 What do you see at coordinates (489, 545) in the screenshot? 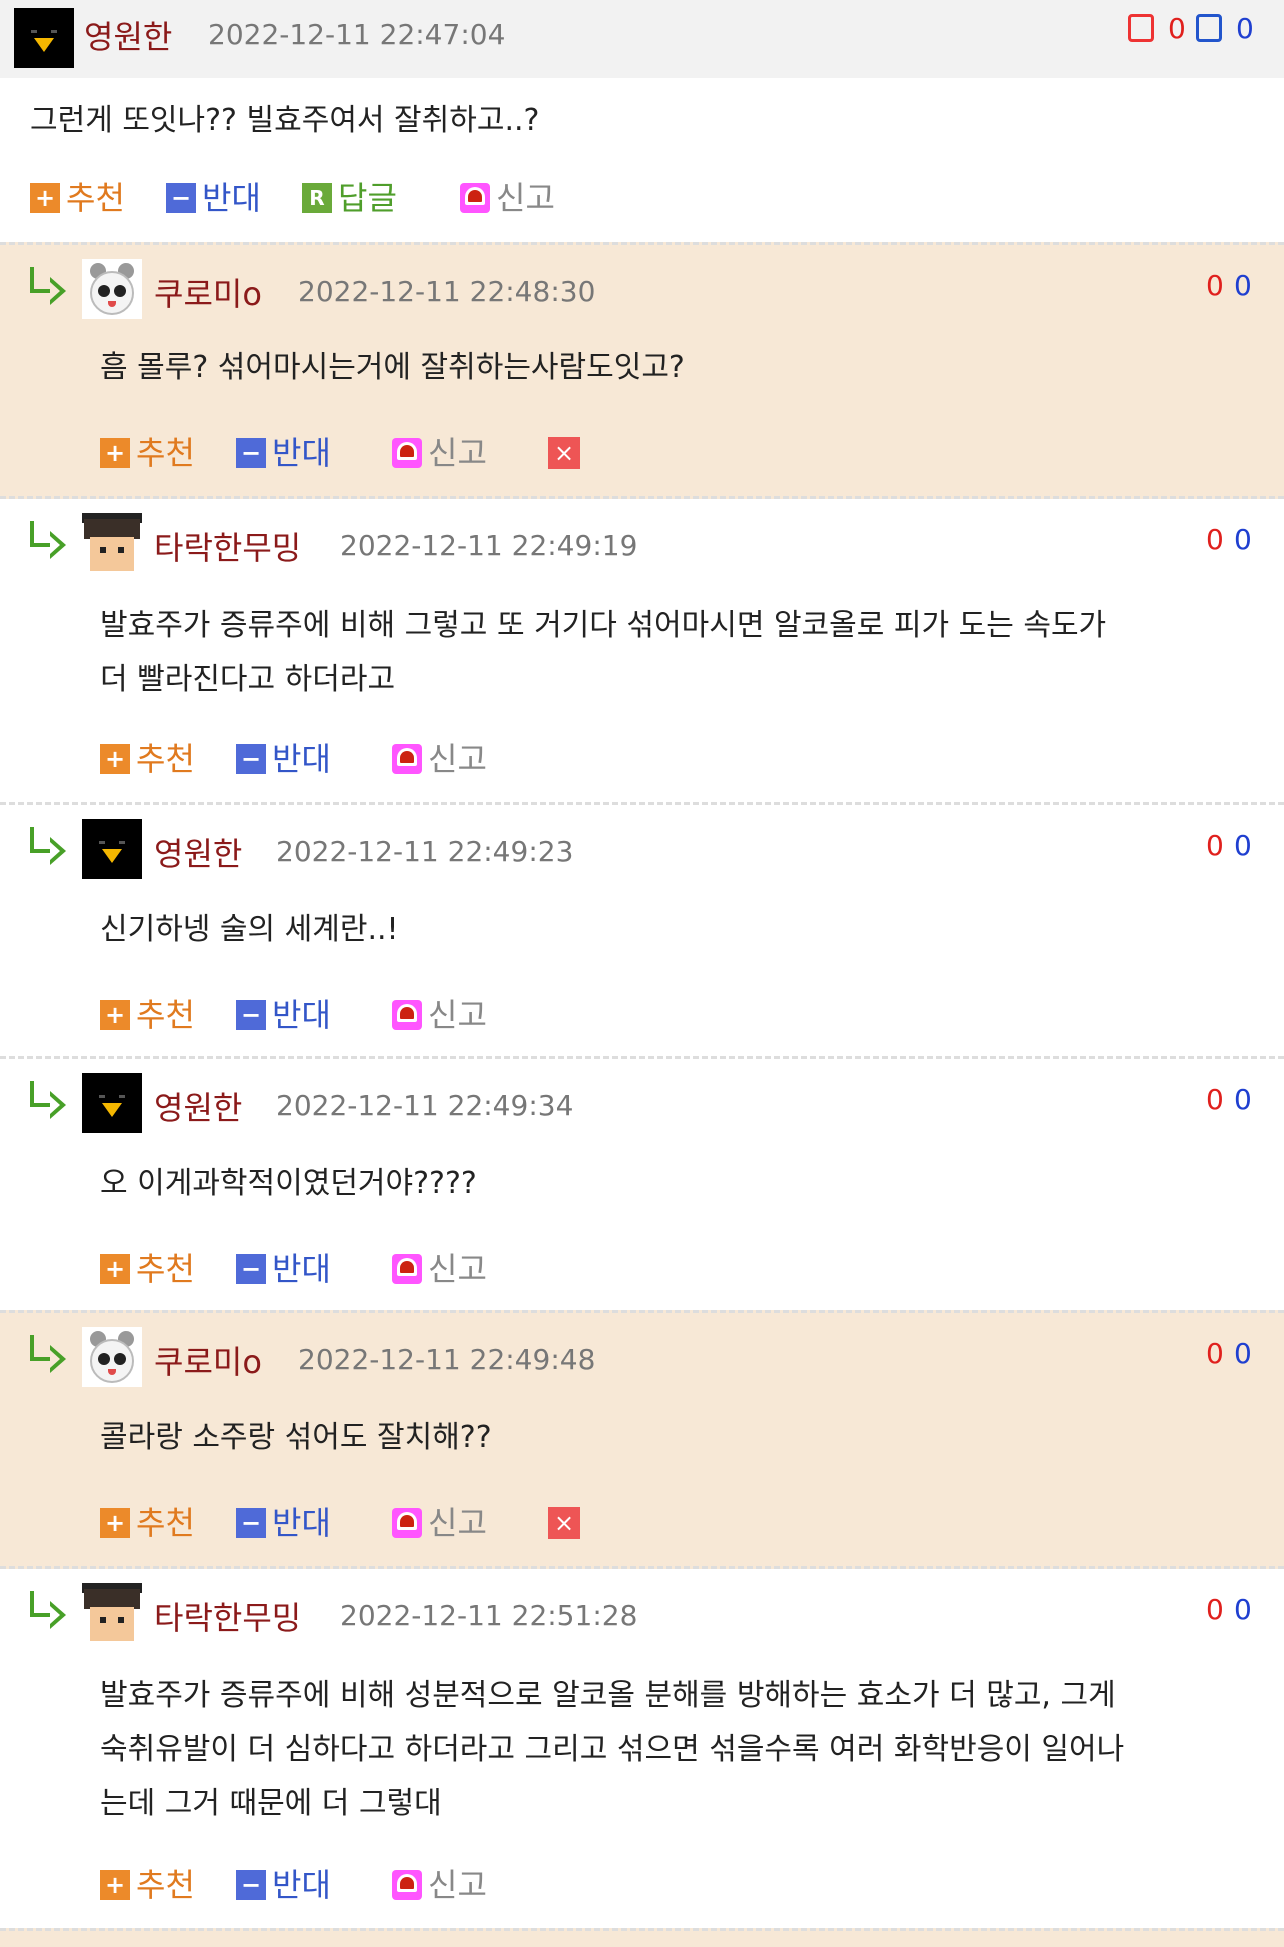
I see `comment-date: 2022-12-11 22:49:19` at bounding box center [489, 545].